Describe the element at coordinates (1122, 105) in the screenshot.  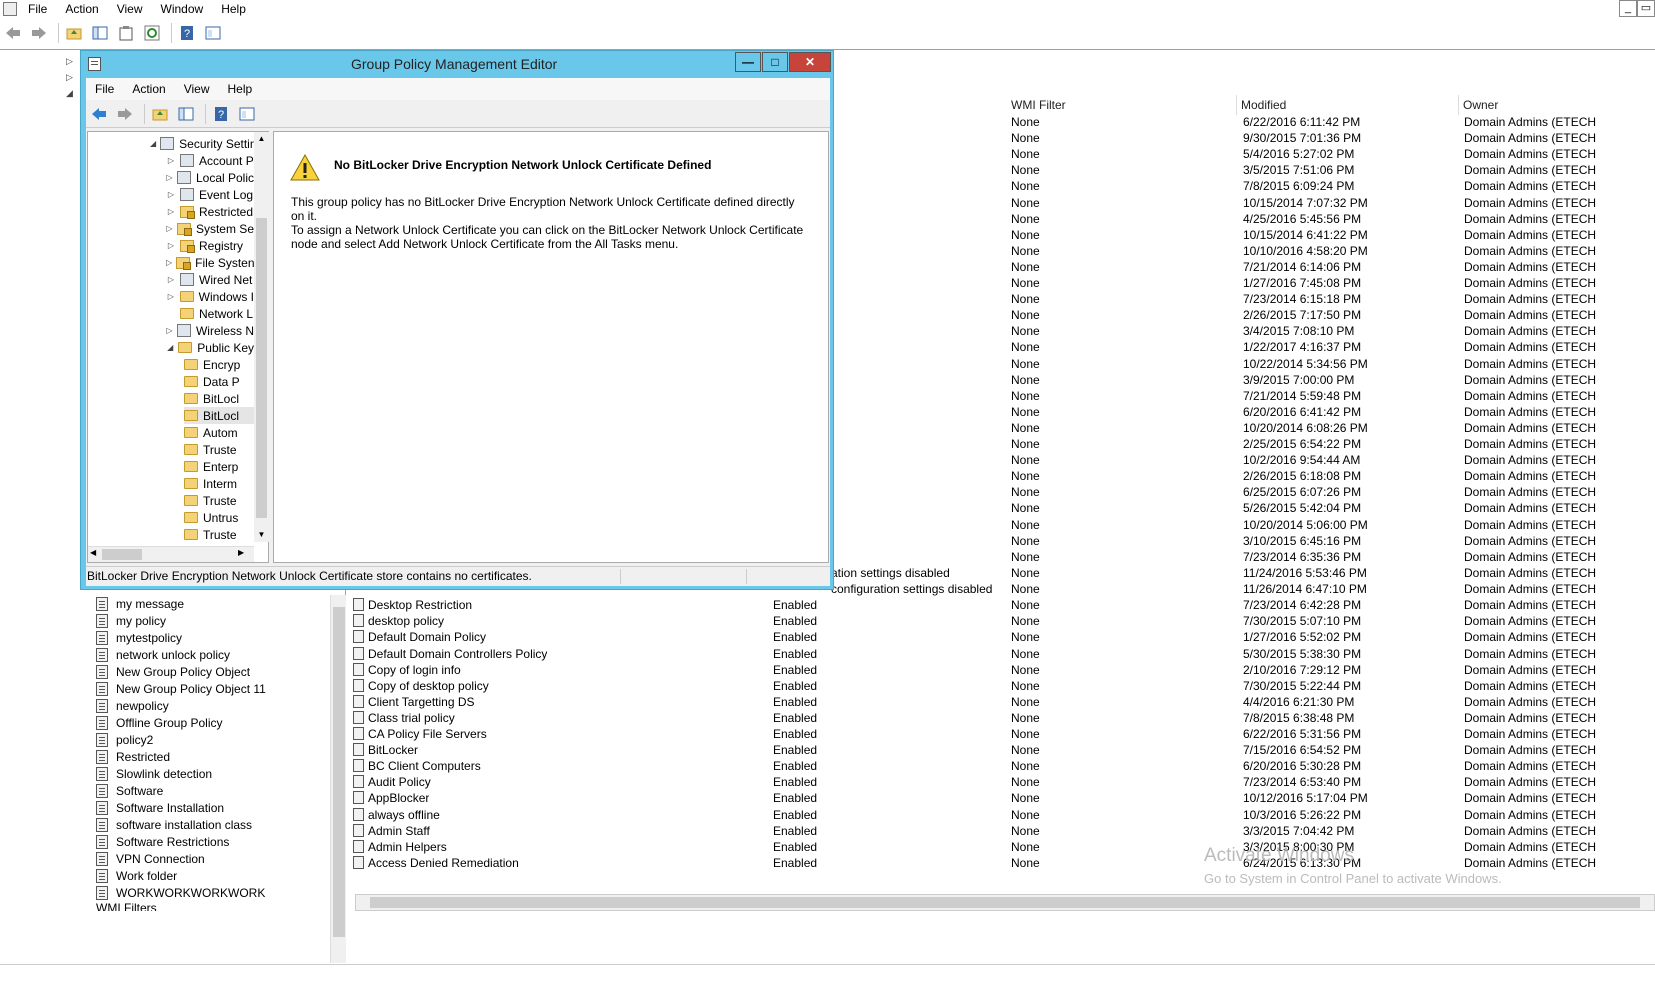
I see `column-wmi-filter: WMI Filter` at that location.